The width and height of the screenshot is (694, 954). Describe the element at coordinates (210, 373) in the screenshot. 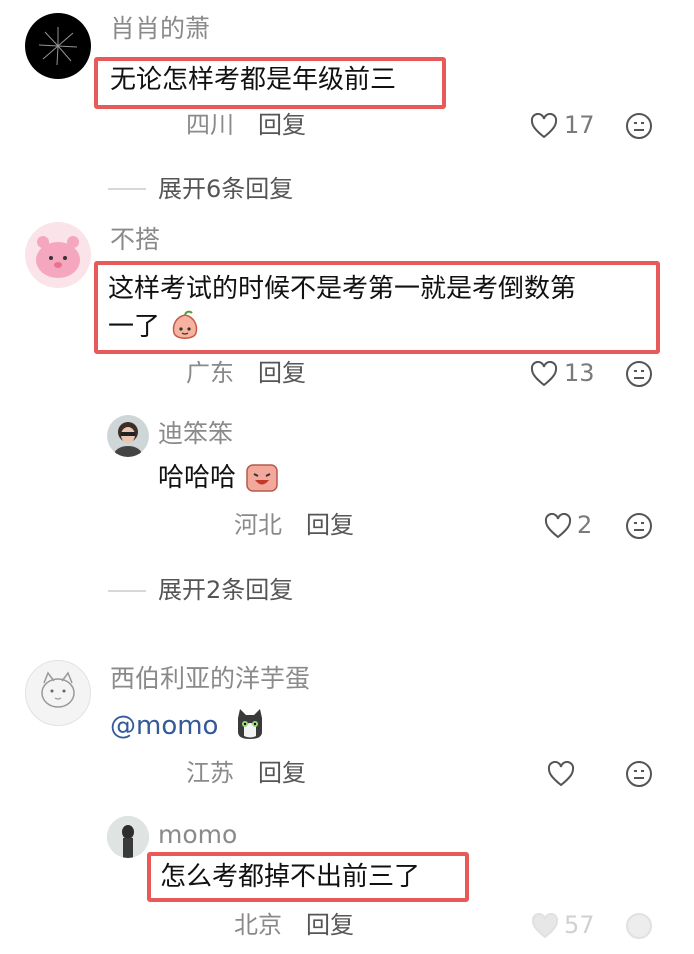

I see `comment-location: 广东` at that location.